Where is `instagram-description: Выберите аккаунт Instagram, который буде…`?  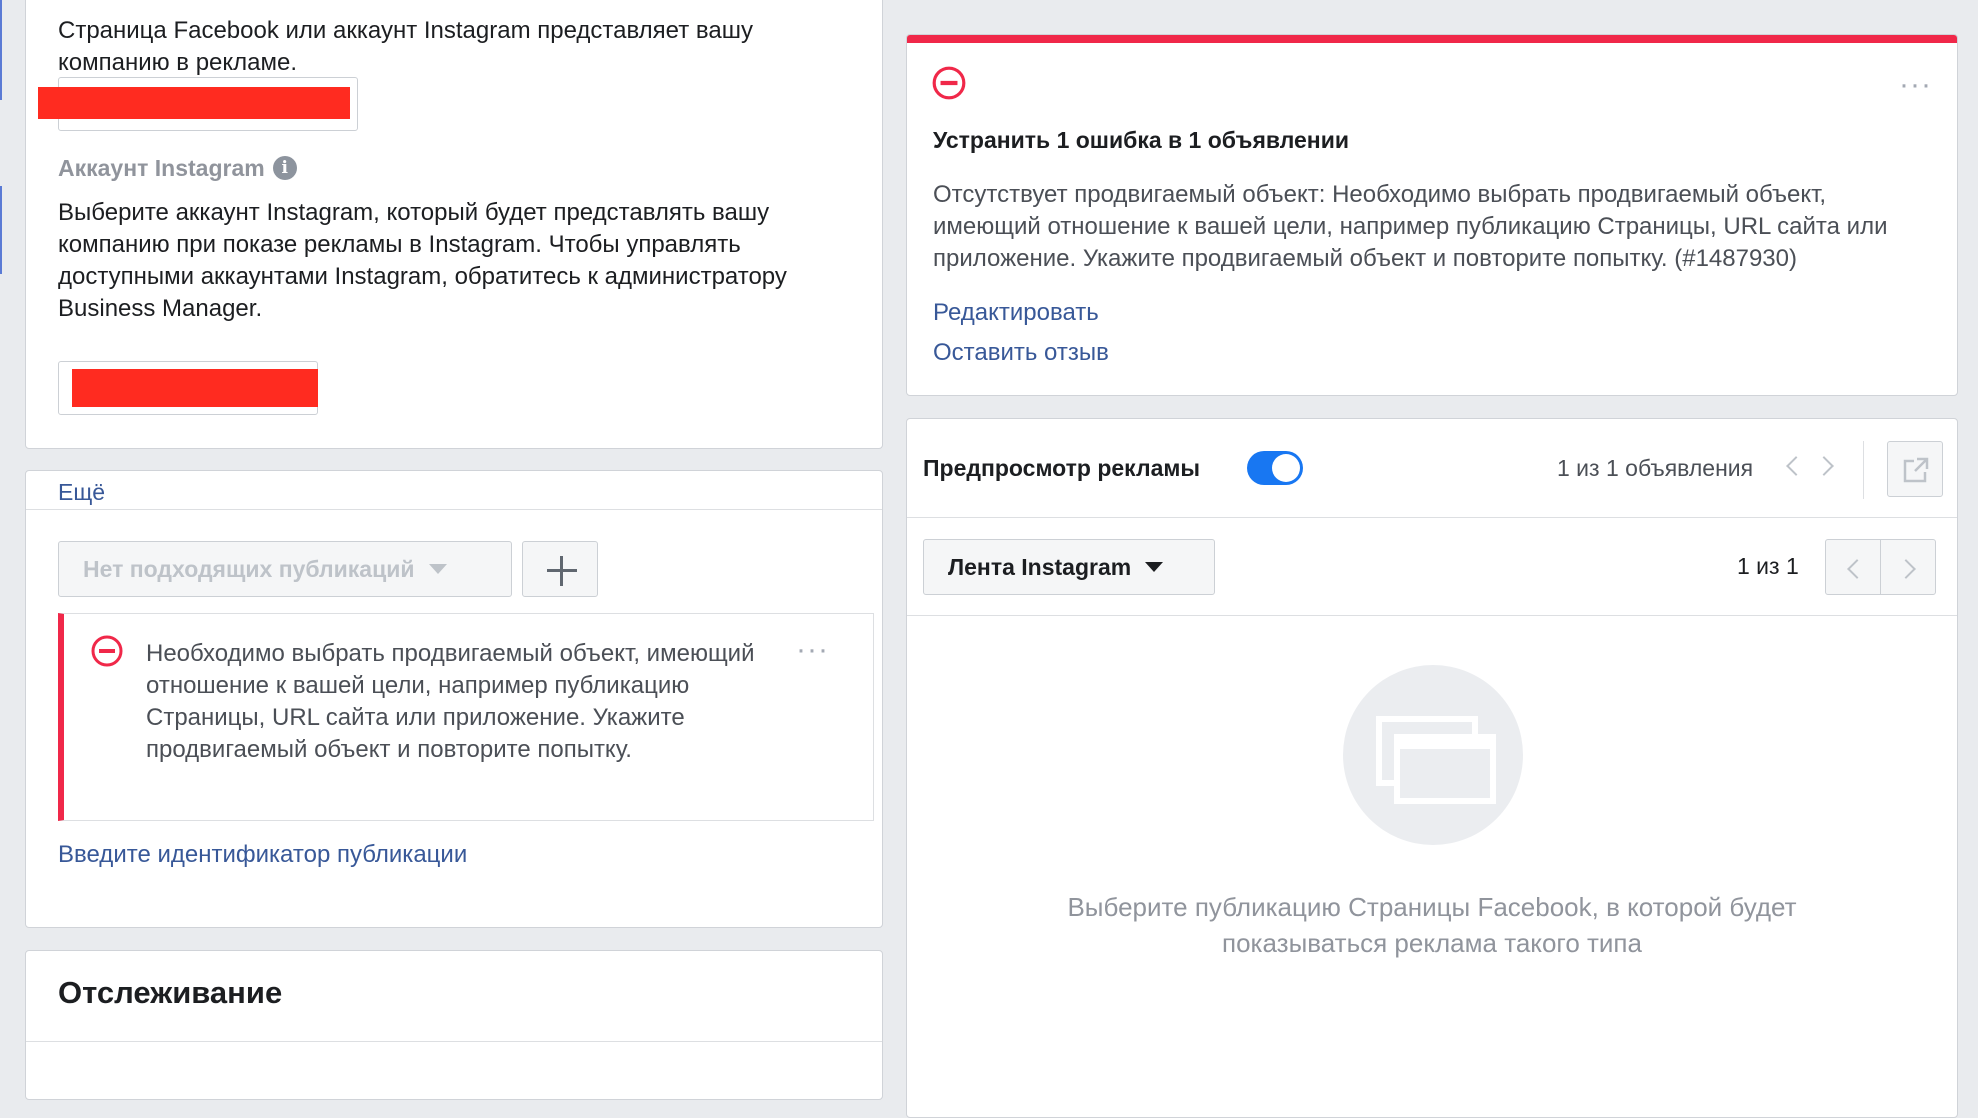
instagram-description: Выберите аккаунт Instagram, который буде… is located at coordinates (422, 260).